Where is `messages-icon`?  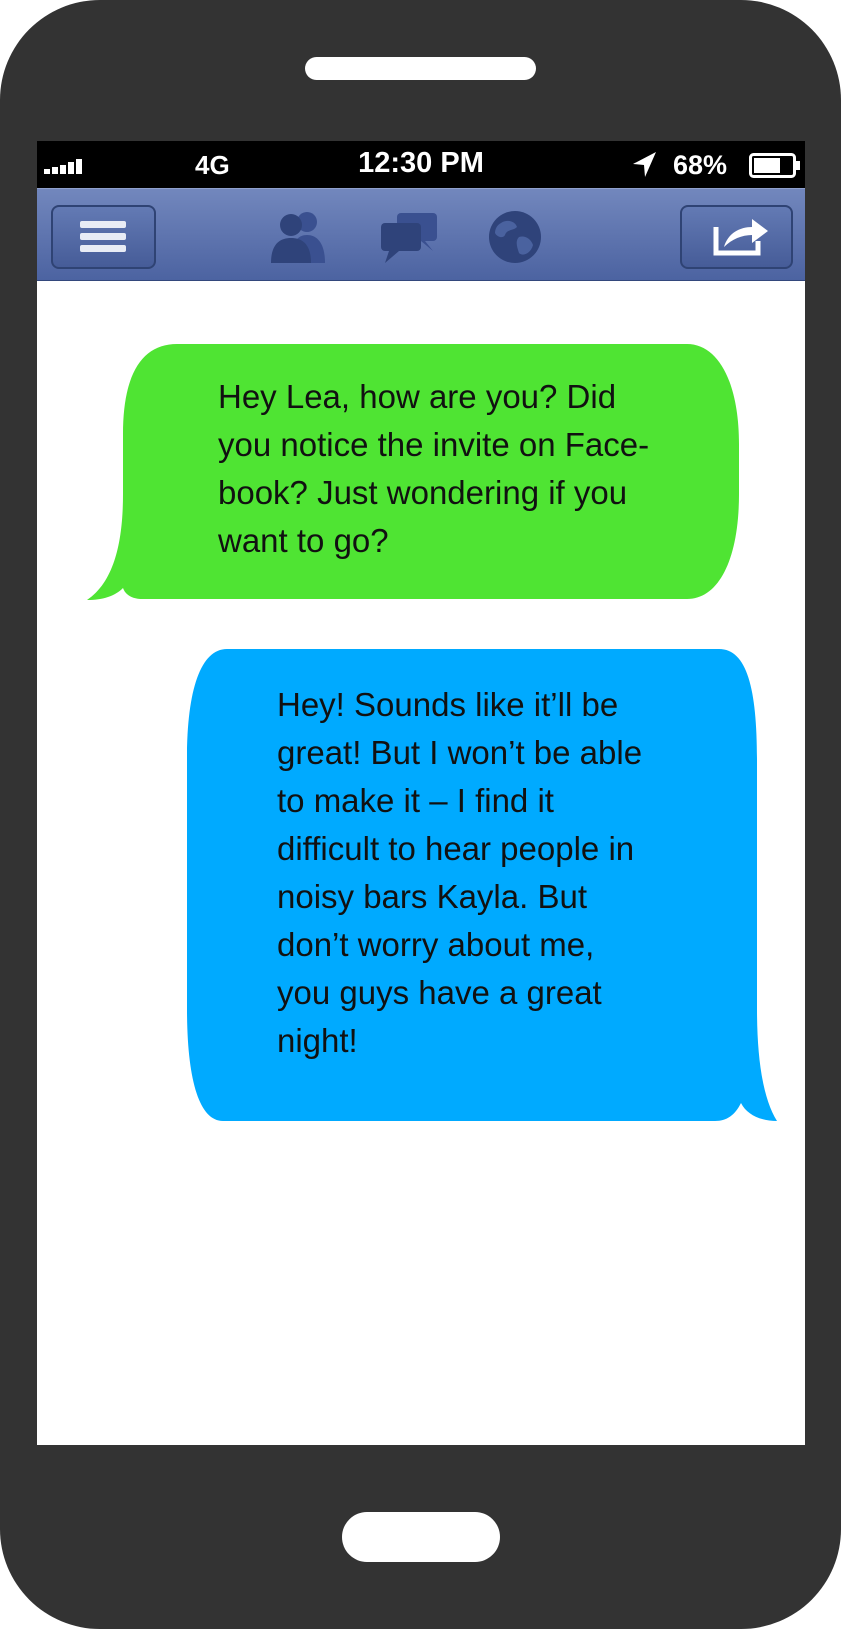
messages-icon is located at coordinates (409, 237).